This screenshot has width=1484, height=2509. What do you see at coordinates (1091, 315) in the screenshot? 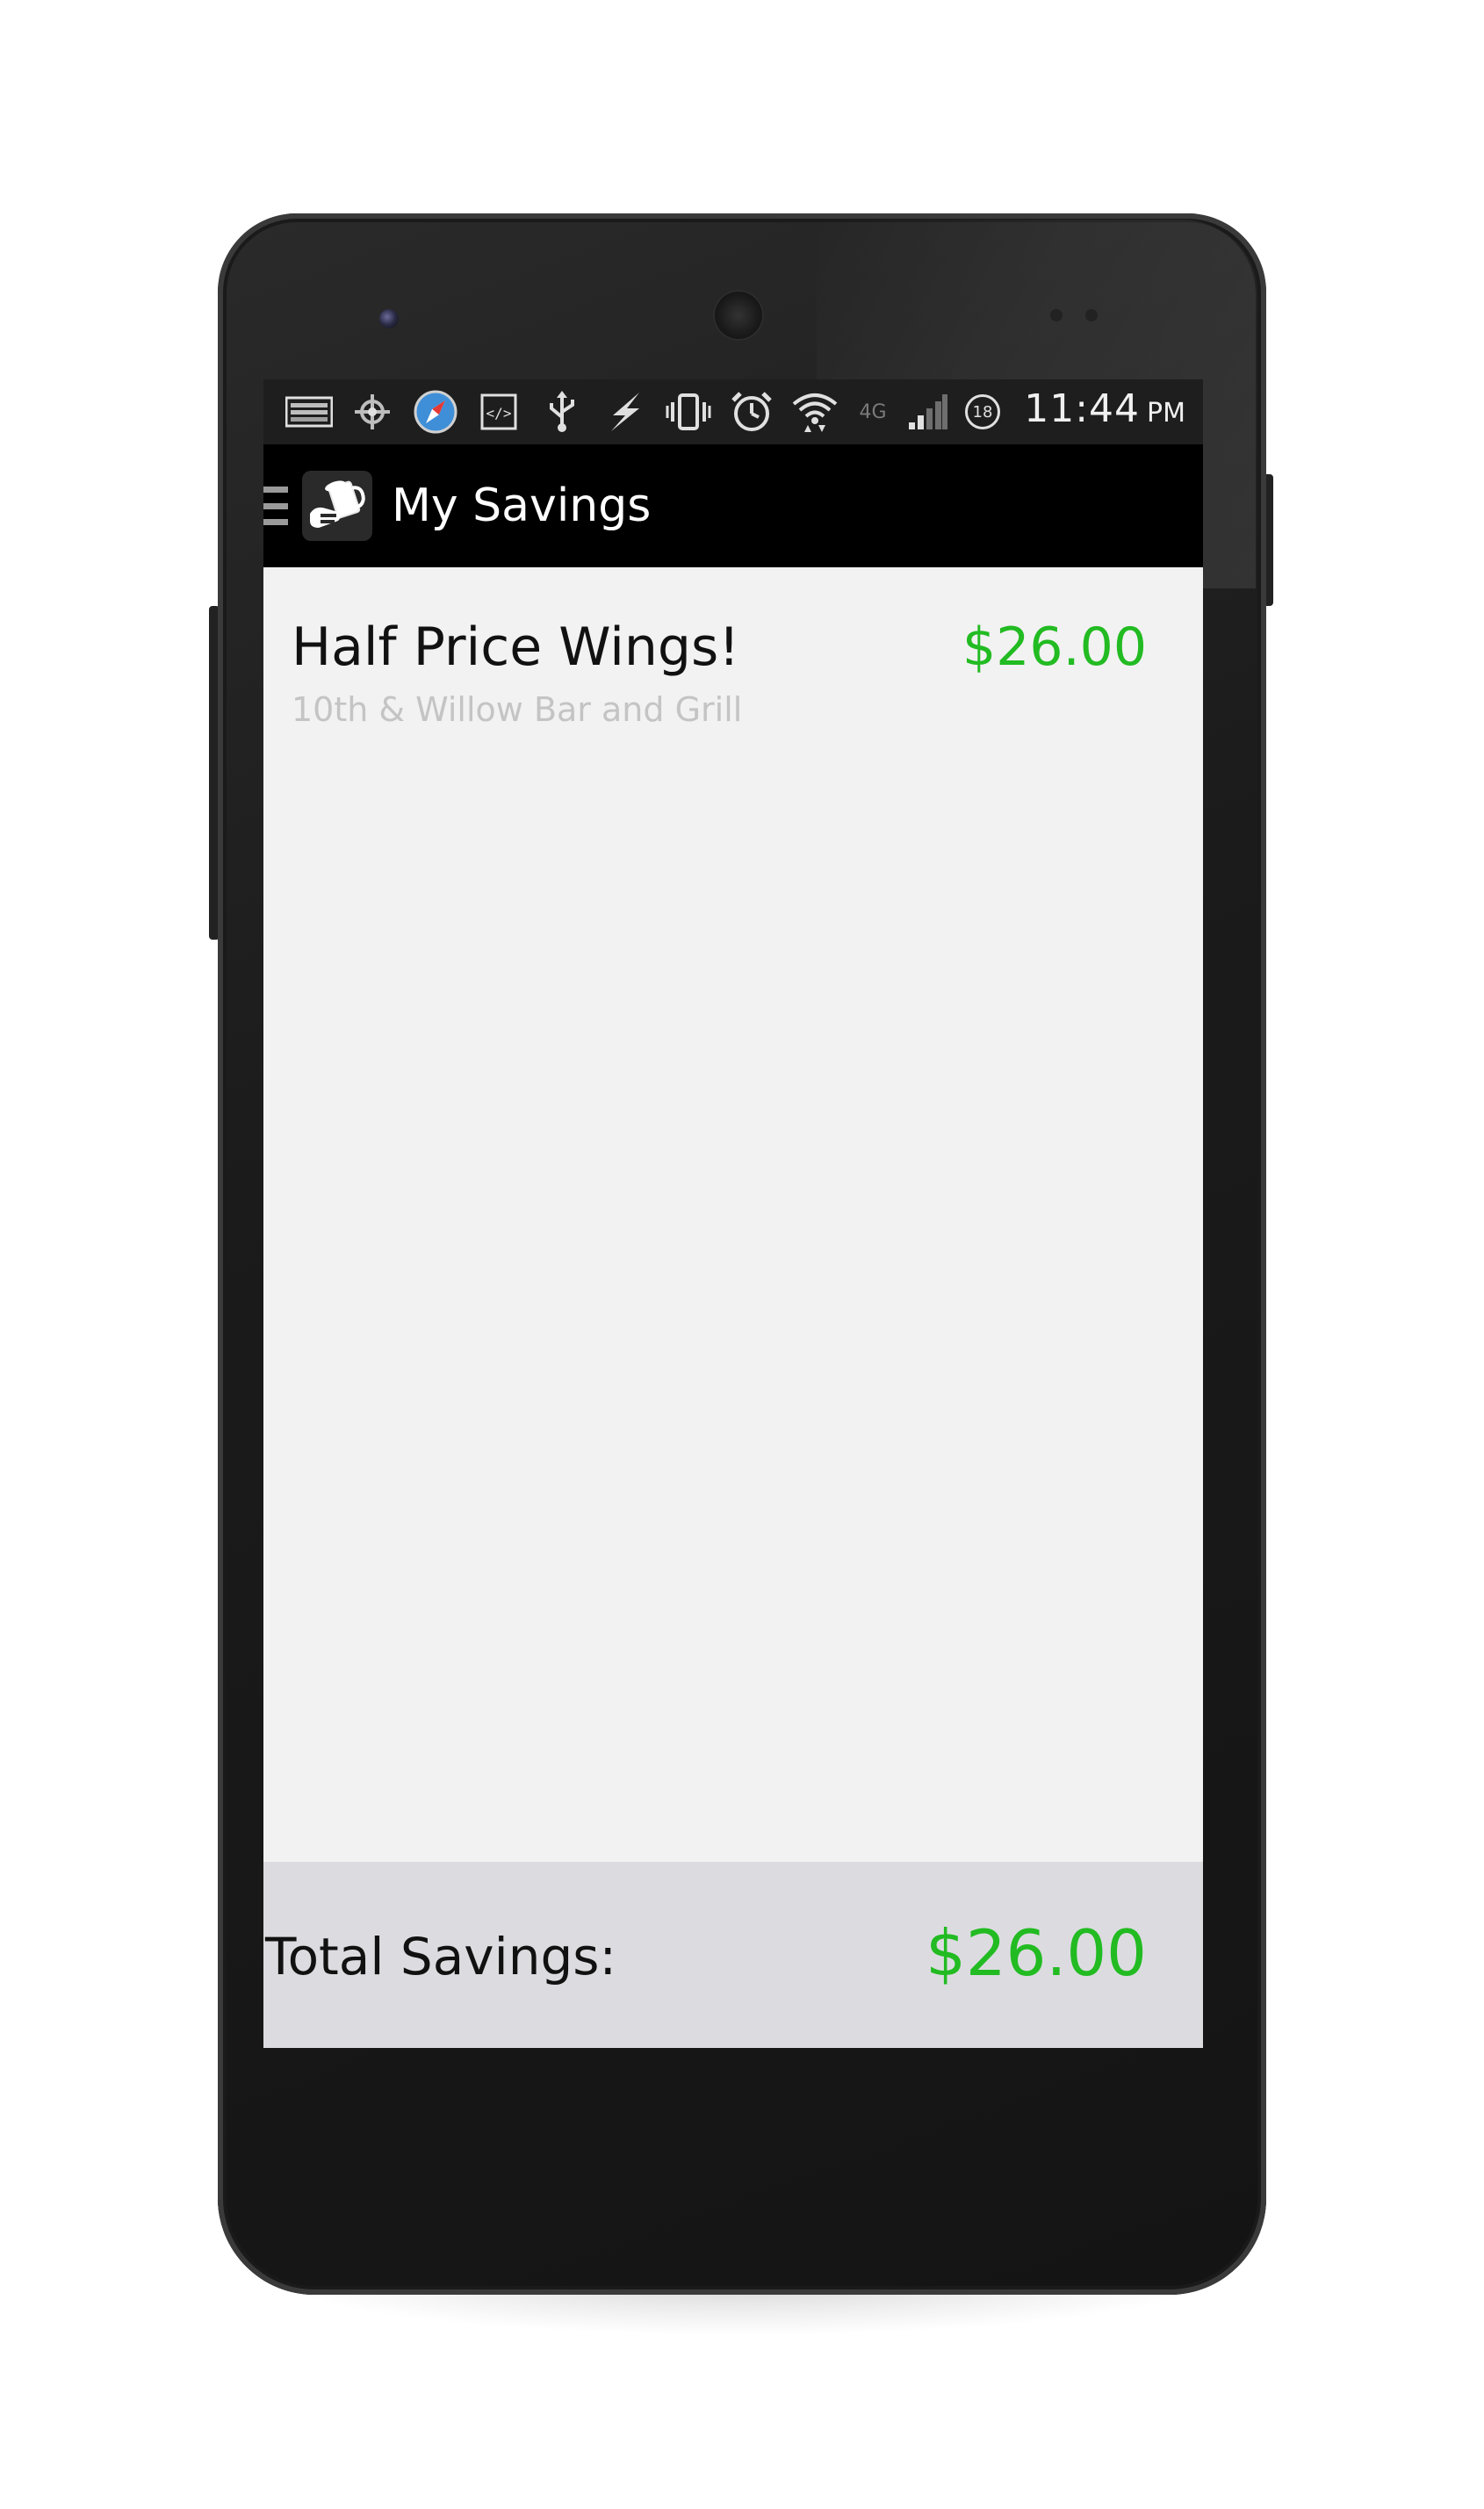
I see `light-sensor` at bounding box center [1091, 315].